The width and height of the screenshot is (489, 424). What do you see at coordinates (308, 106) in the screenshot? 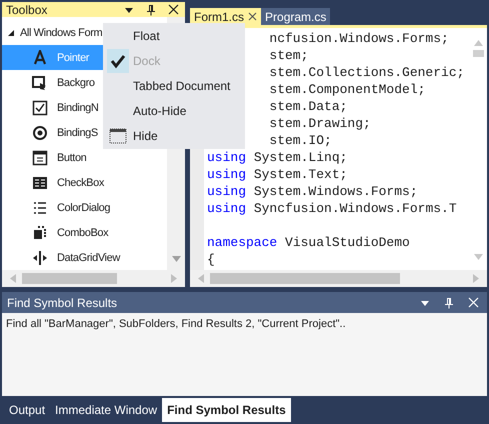
I see `code-line: stem.Data;` at bounding box center [308, 106].